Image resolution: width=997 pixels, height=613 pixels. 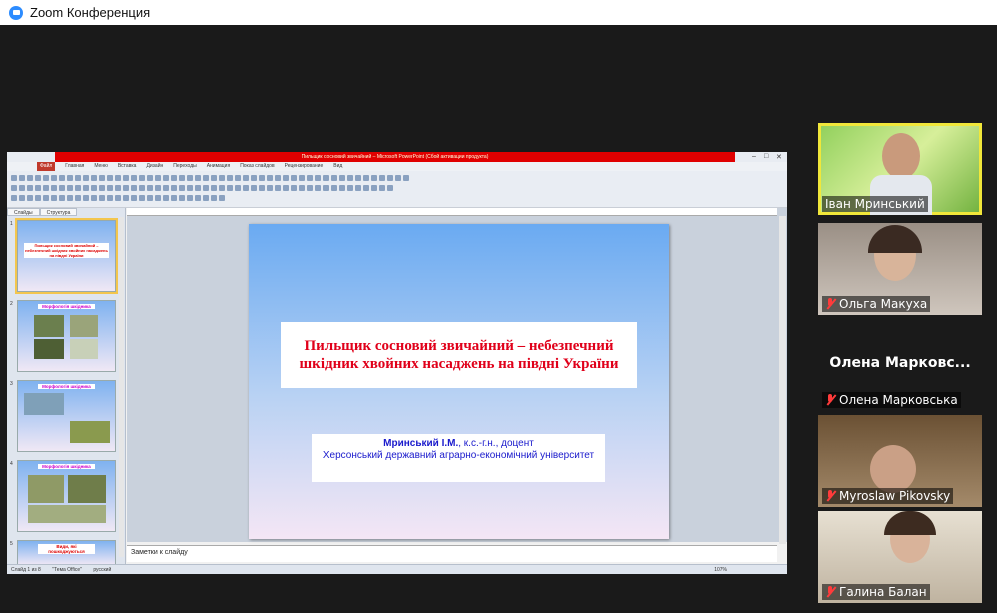 What do you see at coordinates (58, 212) in the screenshot?
I see `tab-outline: Структура` at bounding box center [58, 212].